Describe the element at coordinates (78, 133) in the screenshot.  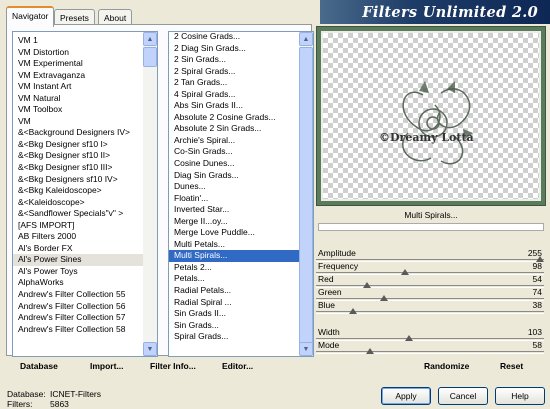
I see `category-item: &<Background Designers IV>` at that location.